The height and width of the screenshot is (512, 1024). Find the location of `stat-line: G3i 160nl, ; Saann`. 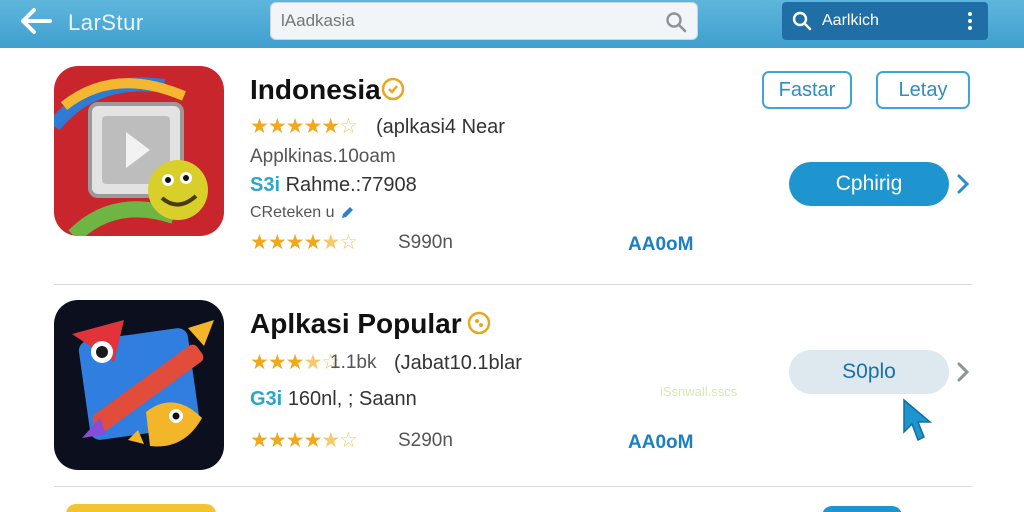

stat-line: G3i 160nl, ; Saann is located at coordinates (333, 399).